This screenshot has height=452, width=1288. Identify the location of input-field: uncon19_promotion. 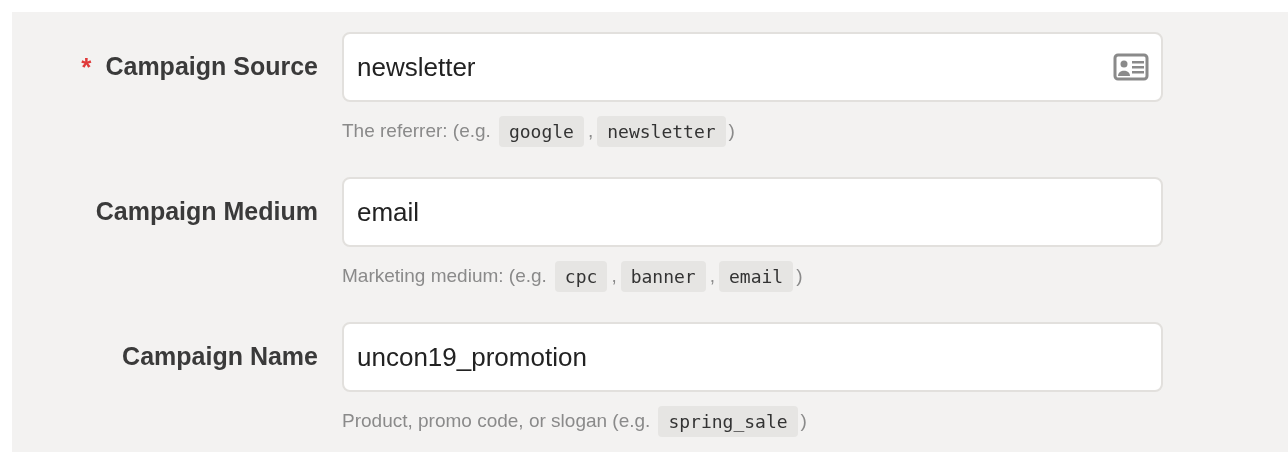
(752, 357).